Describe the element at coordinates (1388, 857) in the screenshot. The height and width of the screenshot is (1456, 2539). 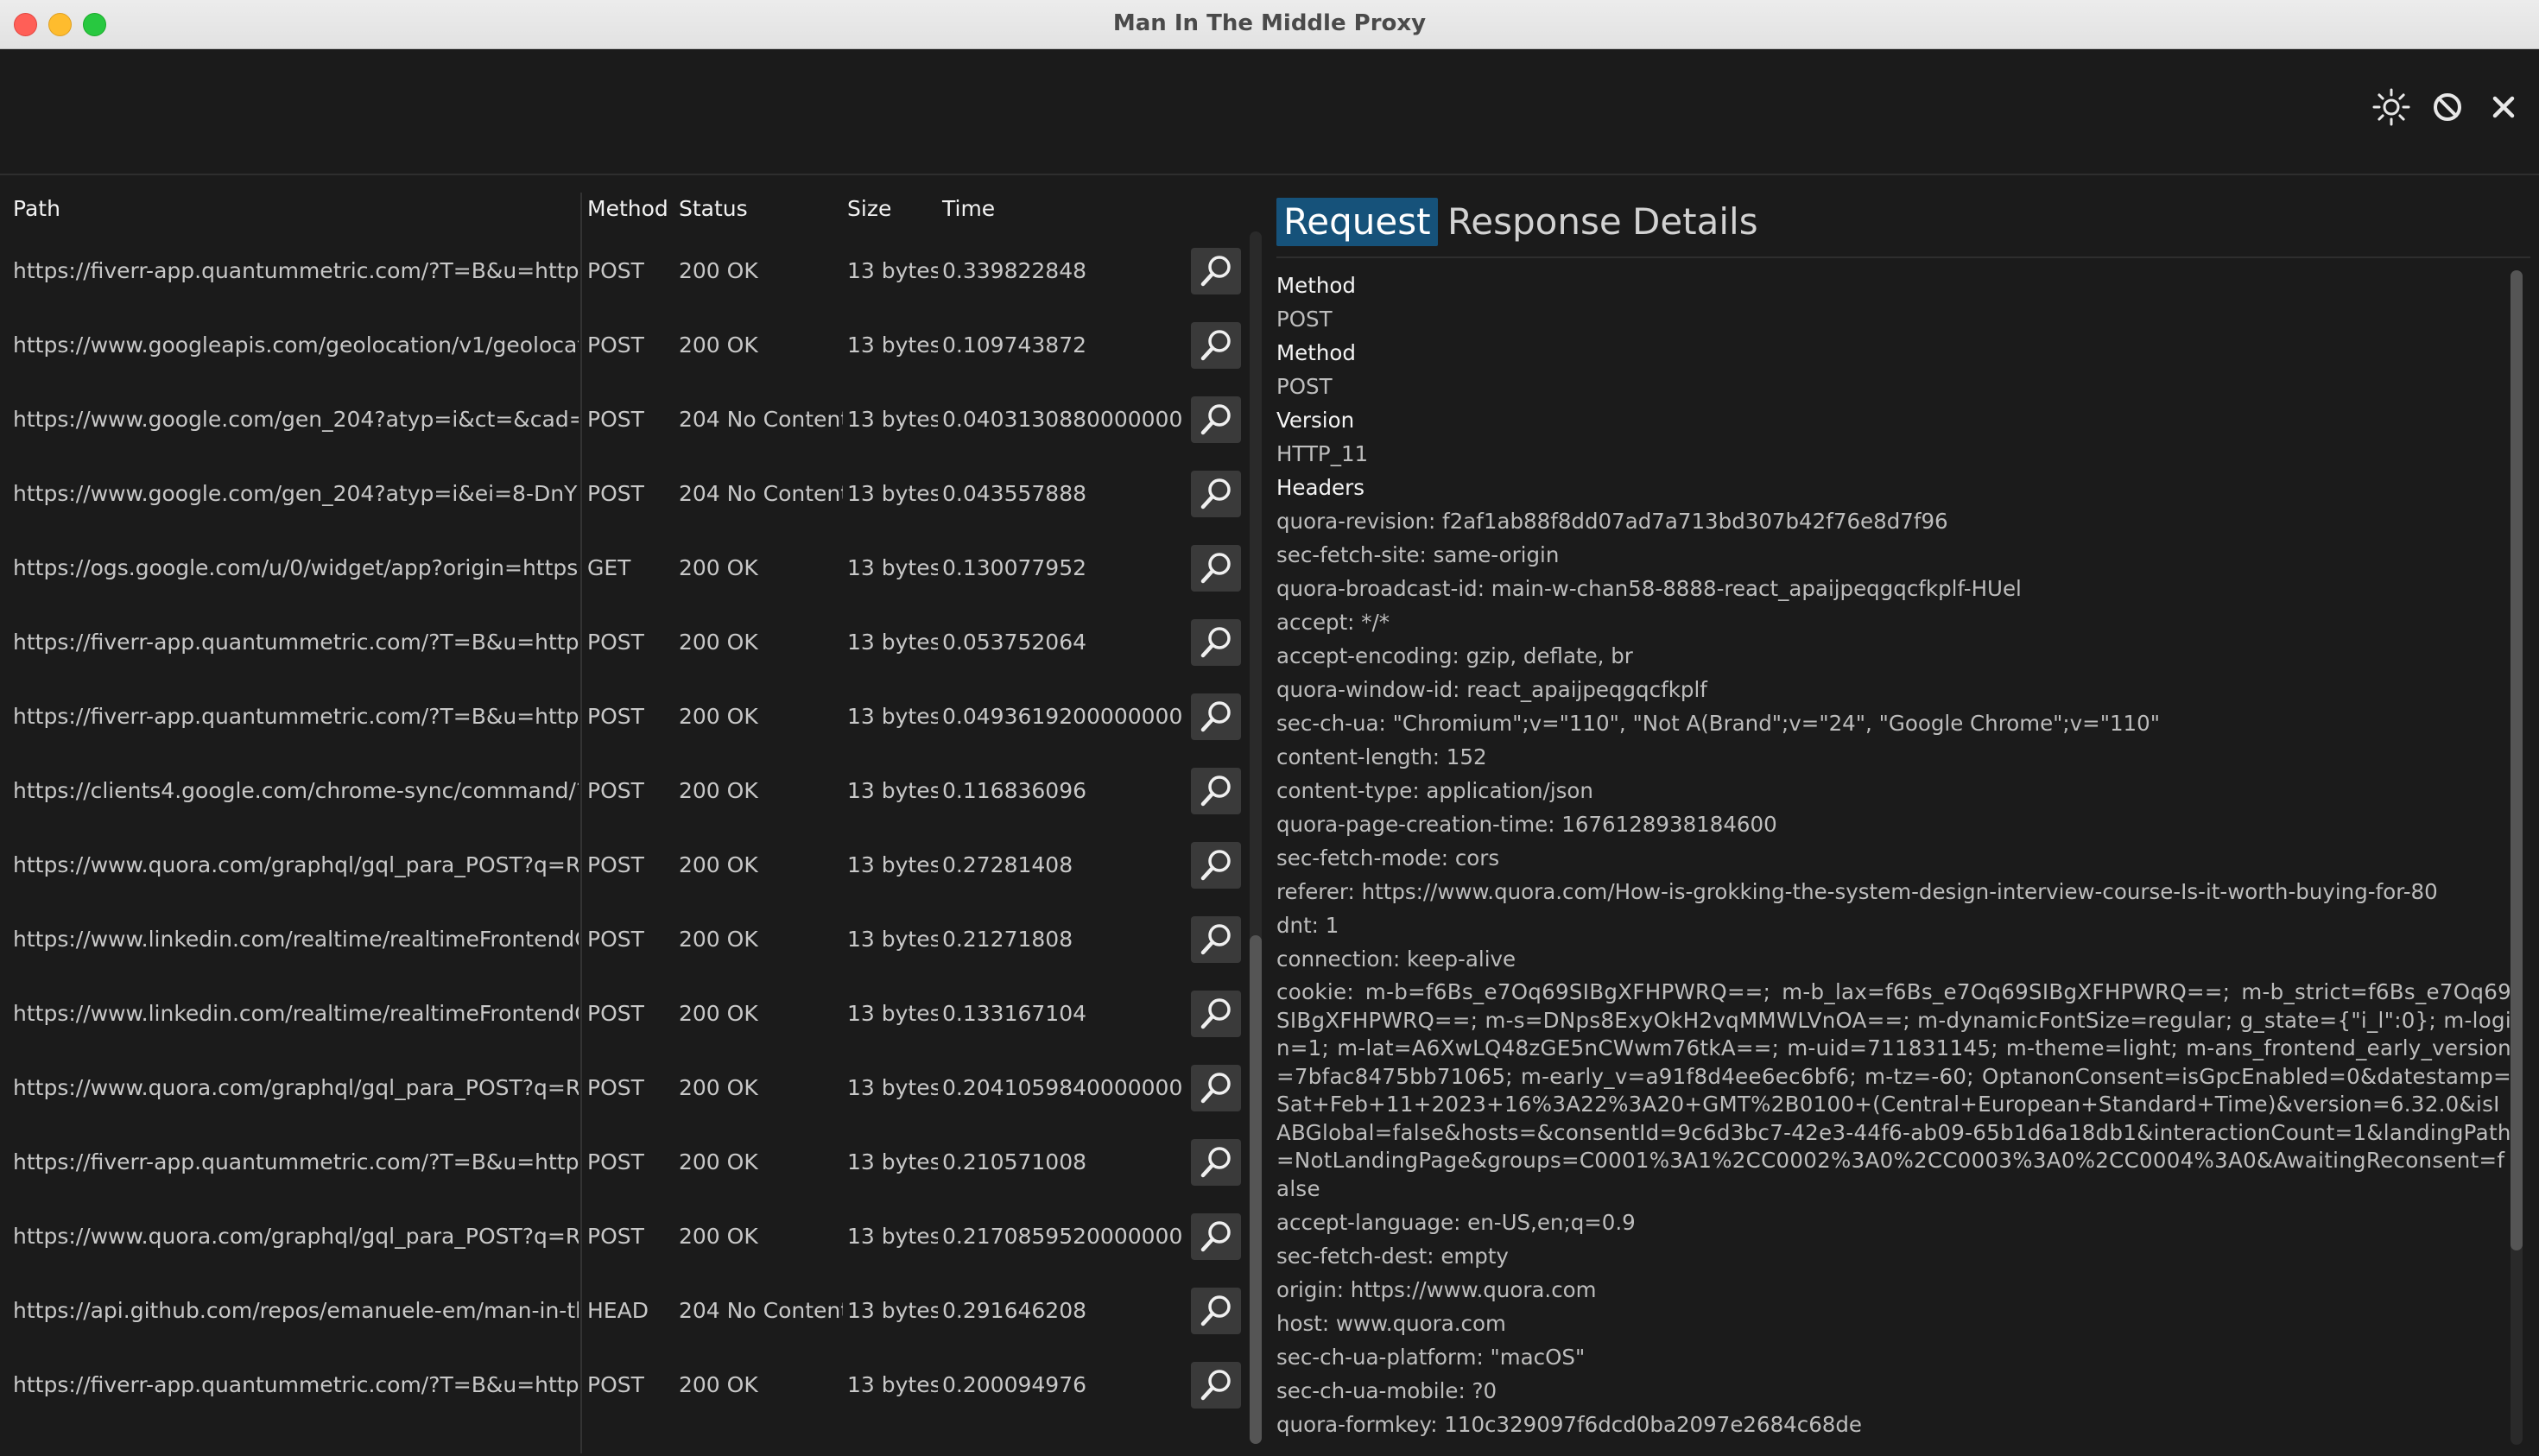
I see `detail-value: sec-fetch-mode: cors` at that location.